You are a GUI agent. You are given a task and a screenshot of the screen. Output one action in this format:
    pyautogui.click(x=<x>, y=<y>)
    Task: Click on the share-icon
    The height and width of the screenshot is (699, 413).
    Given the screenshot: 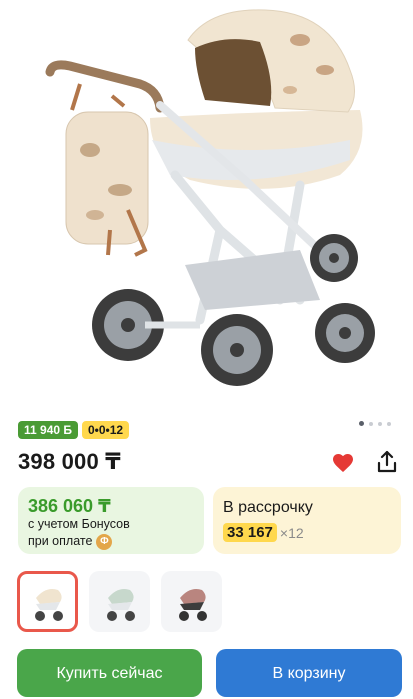 What is the action you would take?
    pyautogui.click(x=387, y=461)
    